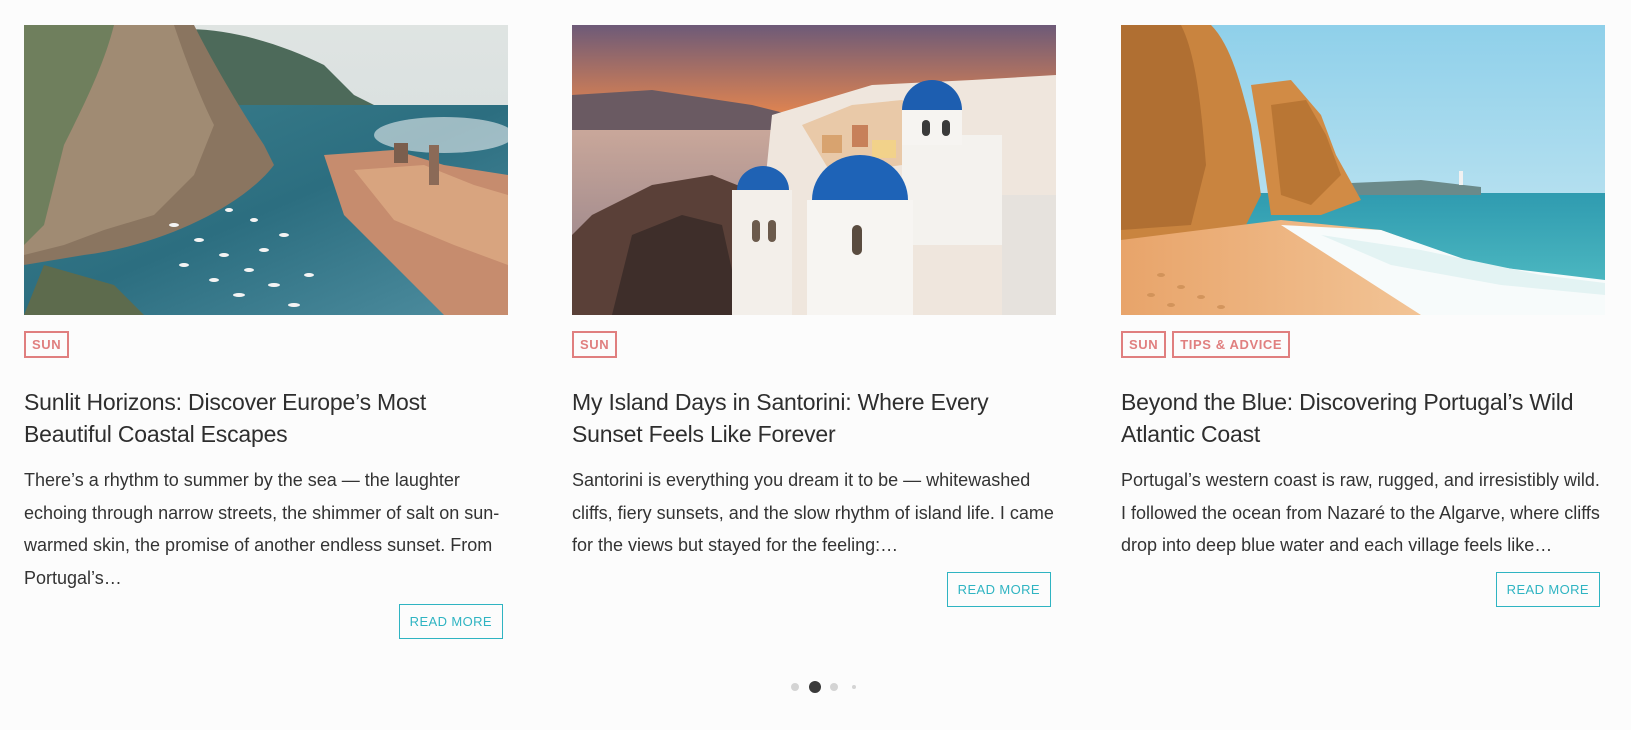 The image size is (1631, 730). Describe the element at coordinates (814, 170) in the screenshot. I see `post-image-santorini` at that location.